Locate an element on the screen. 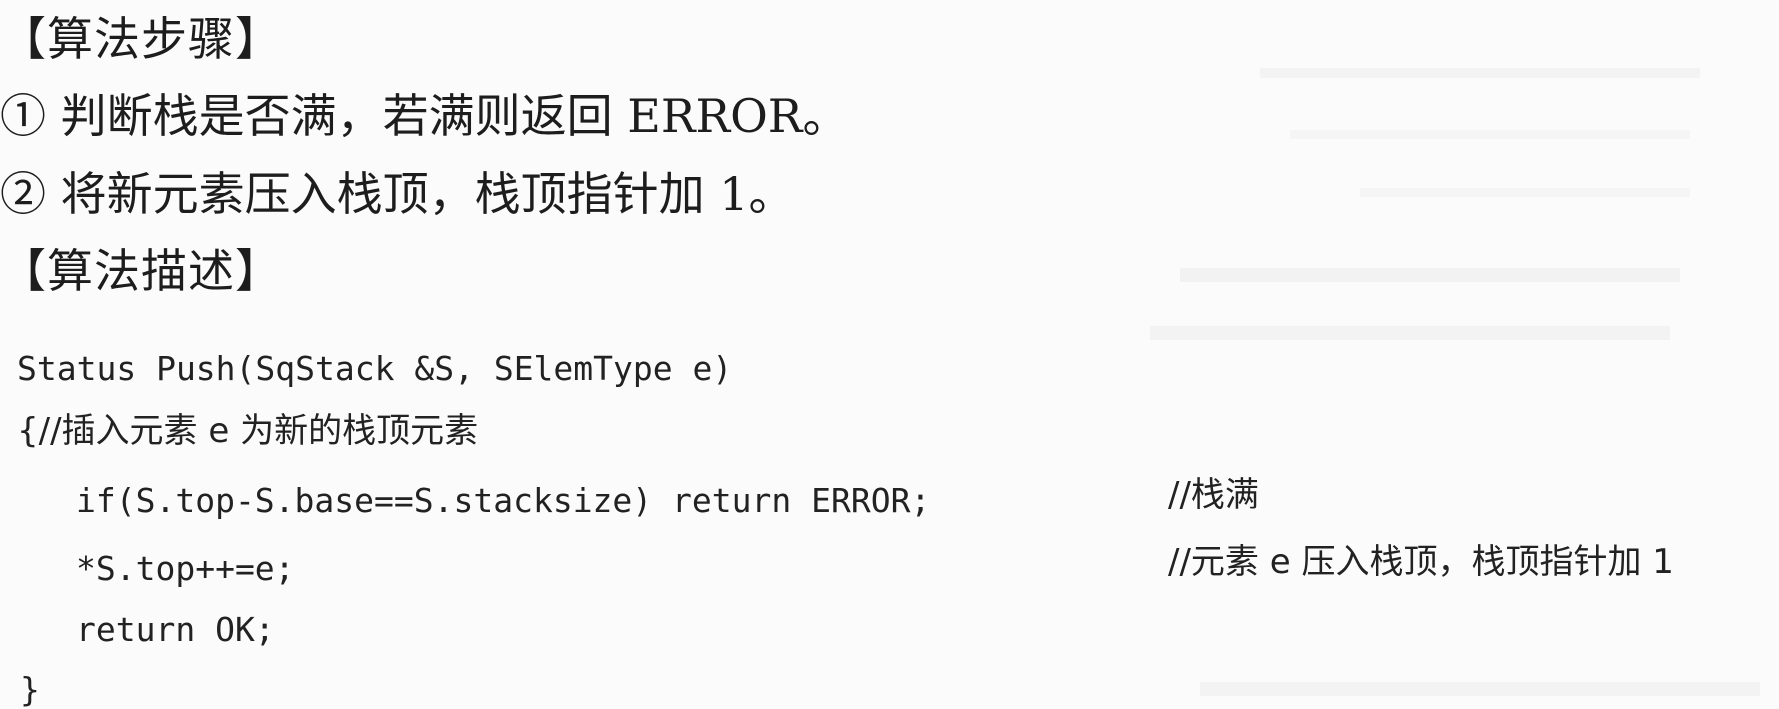  open-brace-comment: {//插入元素 e 为新的栈顶元素 is located at coordinates (248, 431).